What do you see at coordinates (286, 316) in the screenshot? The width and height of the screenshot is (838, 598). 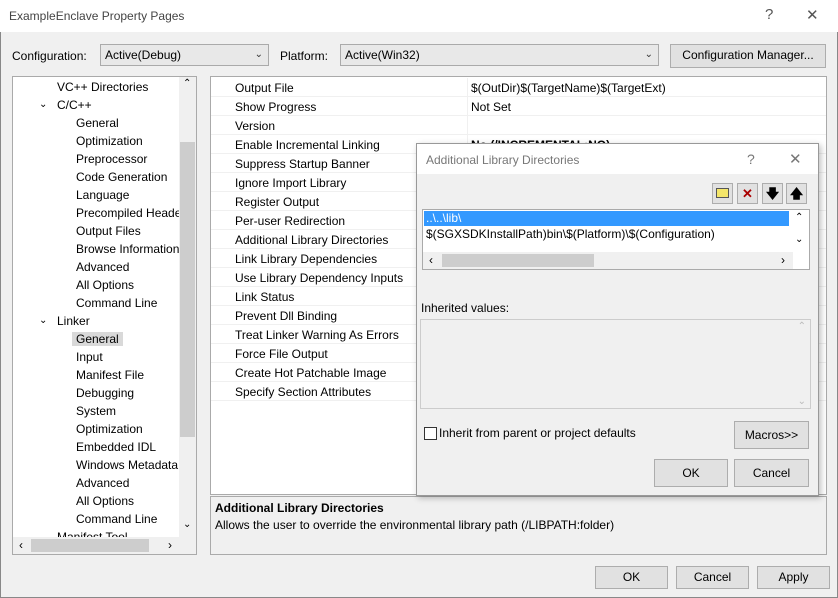 I see `property-name: Prevent Dll Binding` at bounding box center [286, 316].